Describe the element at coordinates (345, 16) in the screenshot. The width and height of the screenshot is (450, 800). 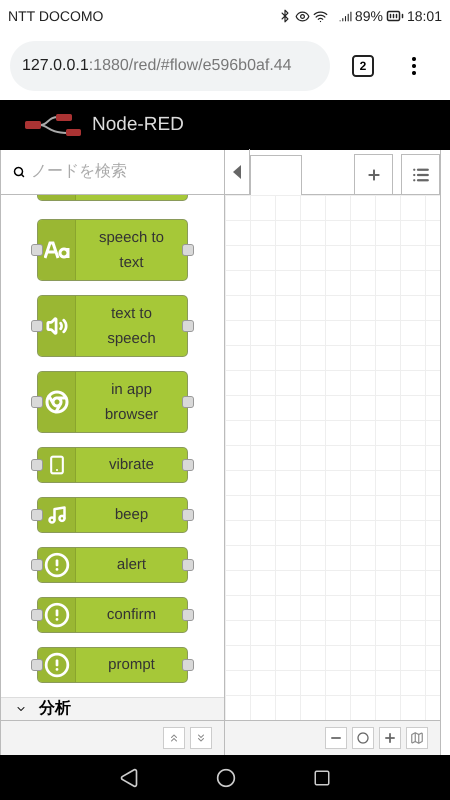
I see `signal-icon` at that location.